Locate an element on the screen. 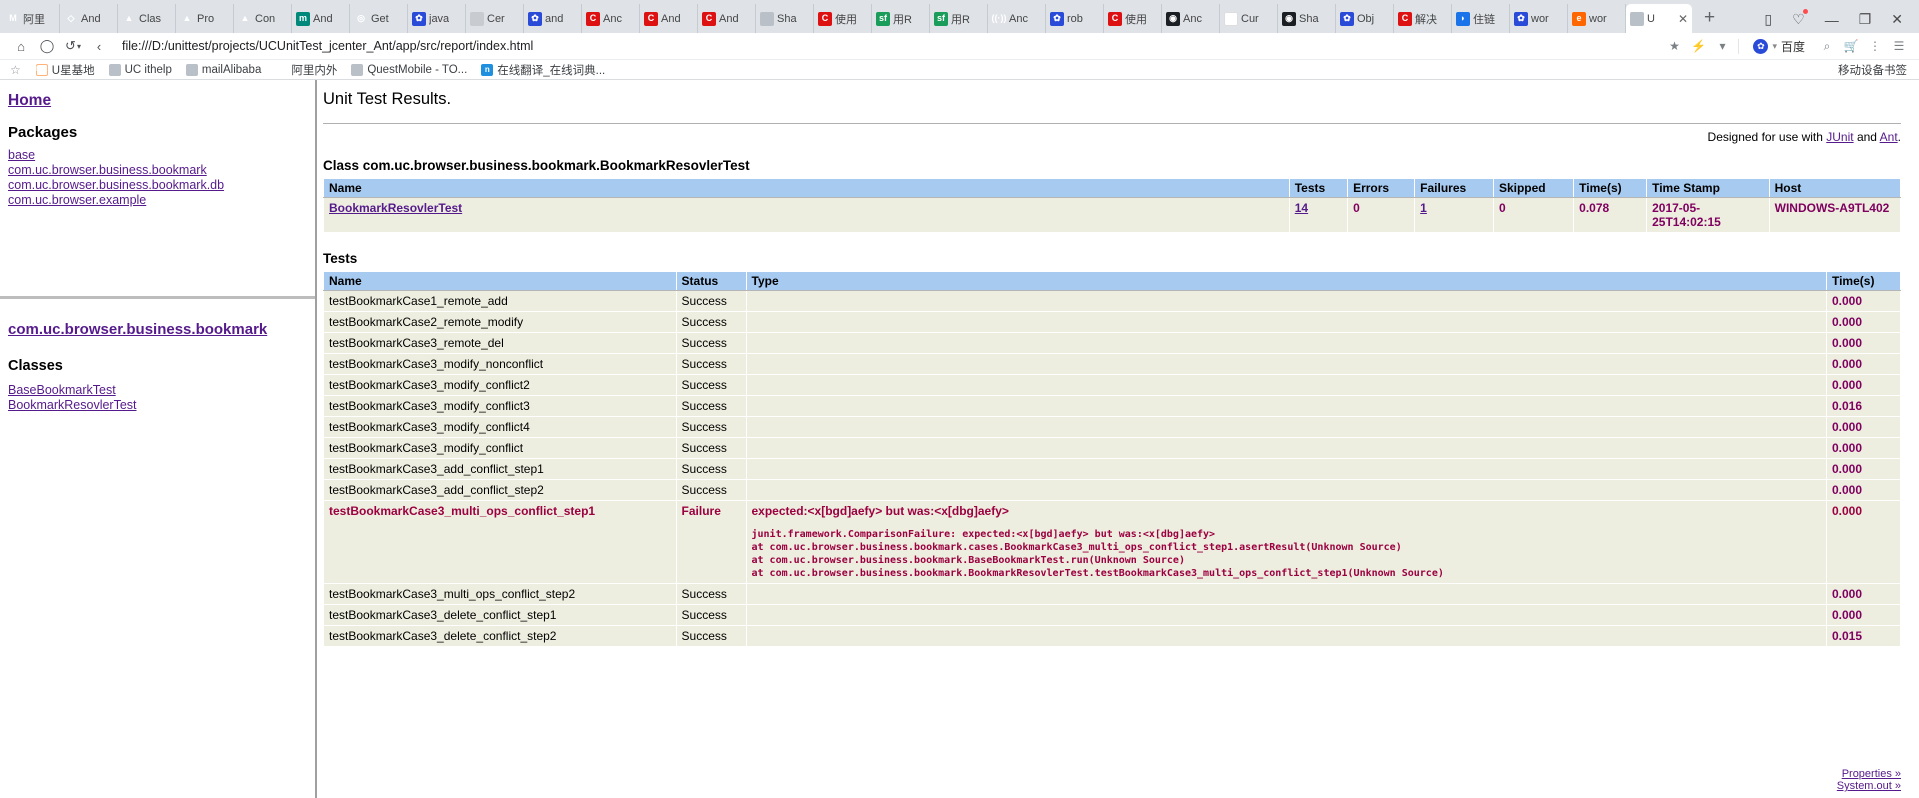 The height and width of the screenshot is (798, 1919). tab: ◇ And is located at coordinates (89, 18).